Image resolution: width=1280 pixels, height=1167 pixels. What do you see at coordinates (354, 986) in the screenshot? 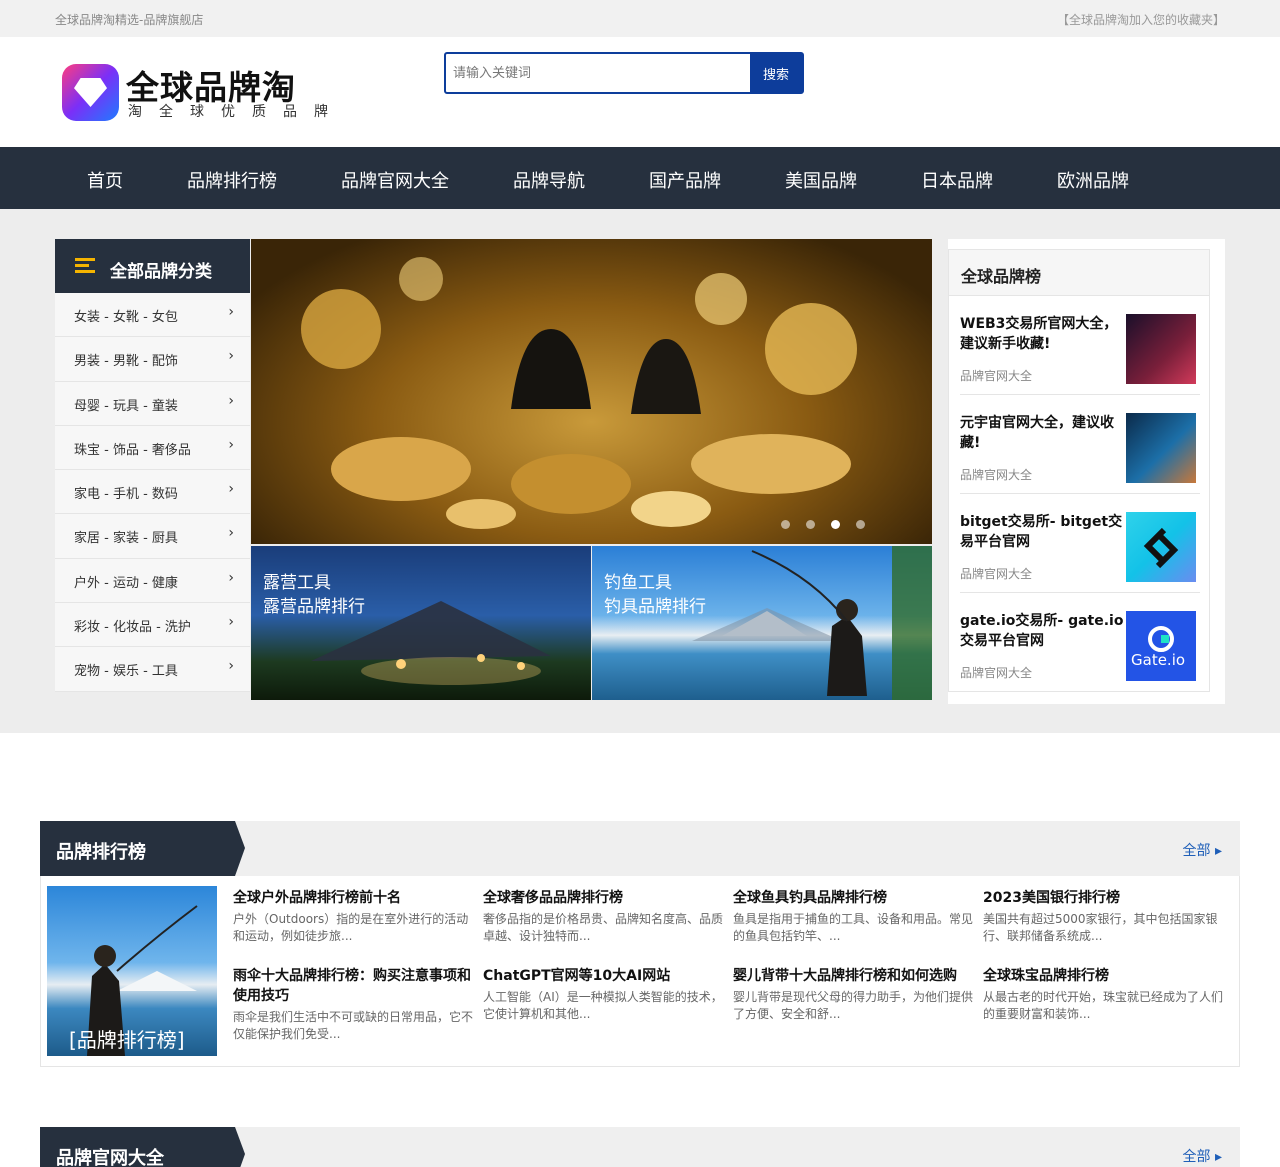
I see `article-title: 雨伞十大品牌排行榜：购买注意事项和使用技巧` at bounding box center [354, 986].